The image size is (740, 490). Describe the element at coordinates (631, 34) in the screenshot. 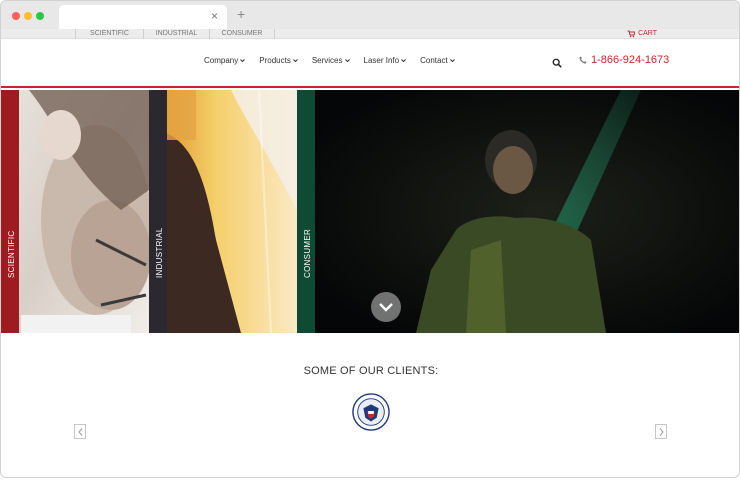

I see `cart-icon` at that location.